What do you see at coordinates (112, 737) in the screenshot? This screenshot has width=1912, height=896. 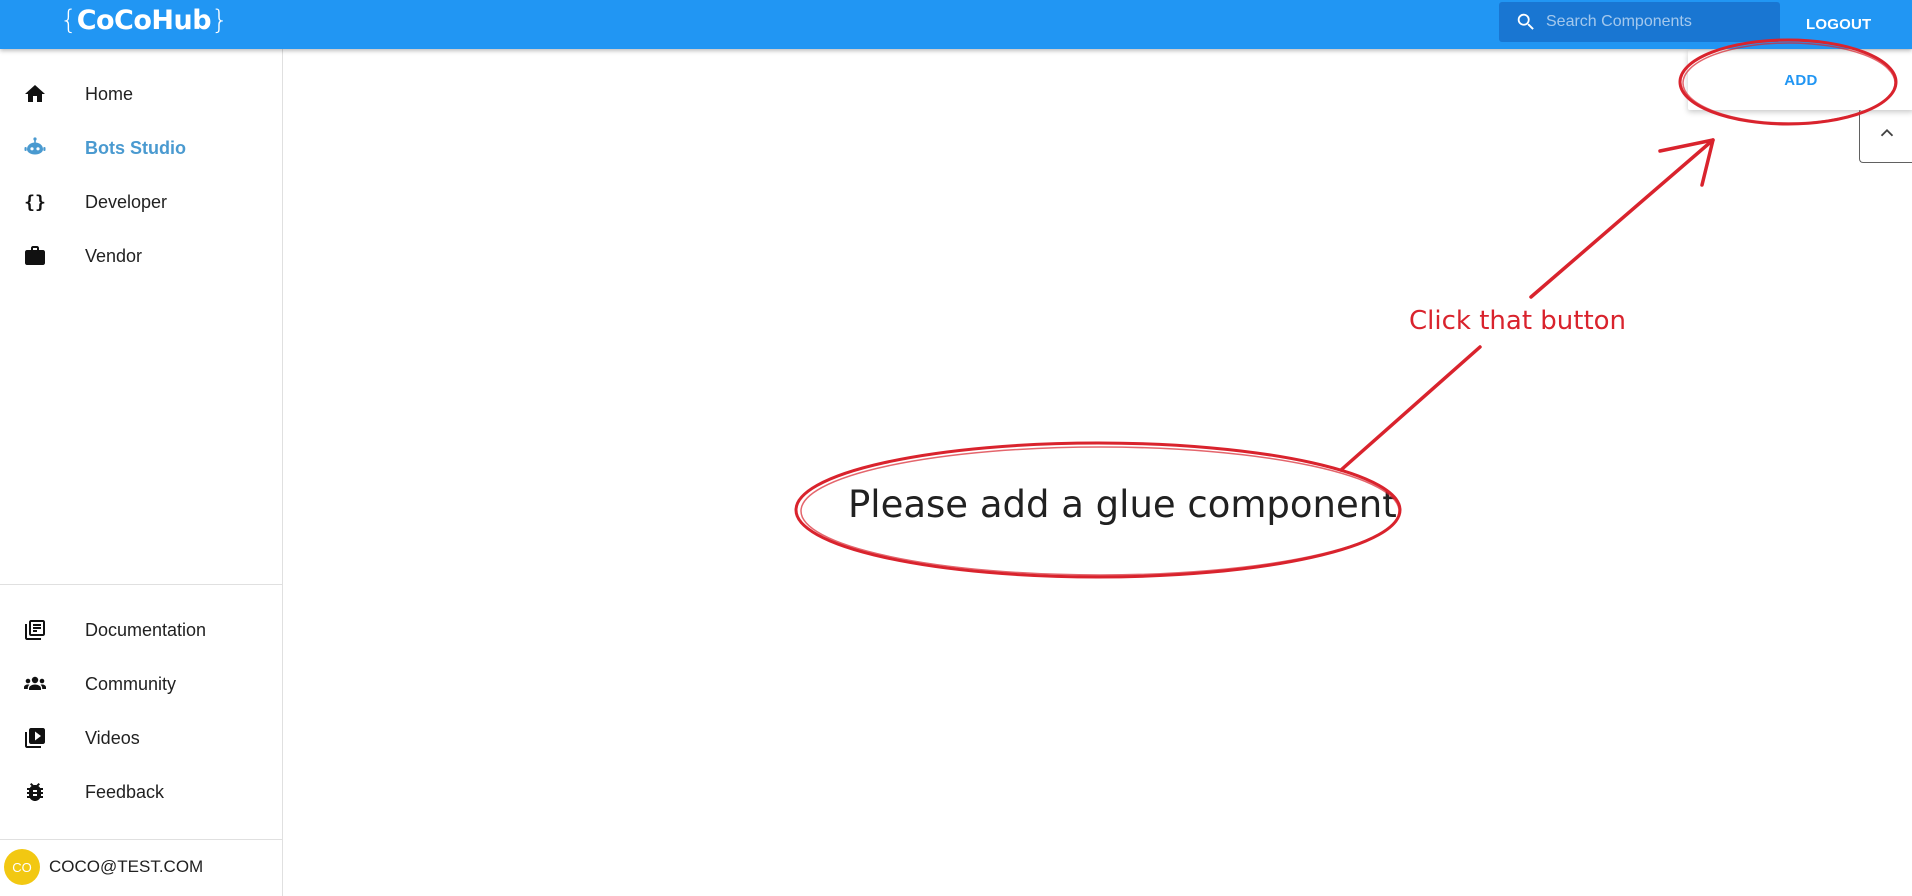 I see `sidebar-item-label: Videos` at bounding box center [112, 737].